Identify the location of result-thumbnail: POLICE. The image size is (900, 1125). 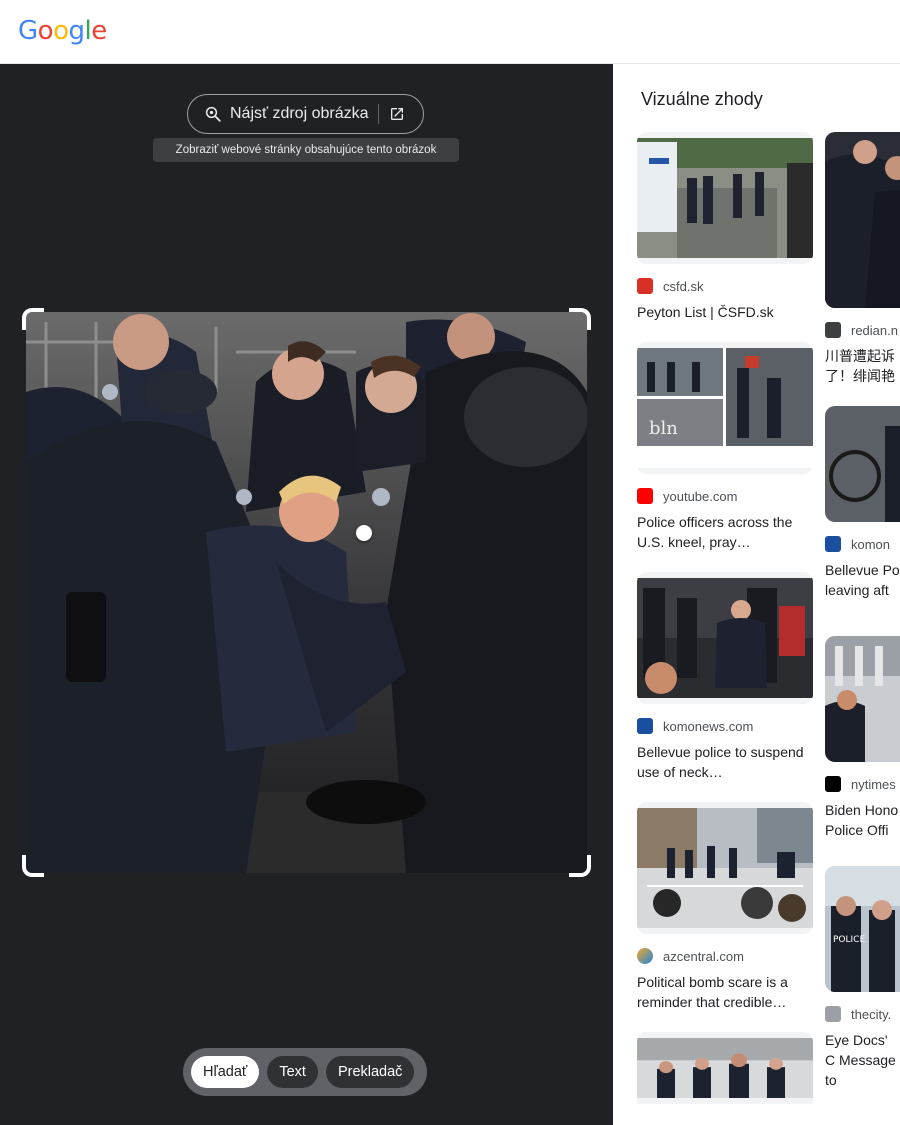
(862, 929).